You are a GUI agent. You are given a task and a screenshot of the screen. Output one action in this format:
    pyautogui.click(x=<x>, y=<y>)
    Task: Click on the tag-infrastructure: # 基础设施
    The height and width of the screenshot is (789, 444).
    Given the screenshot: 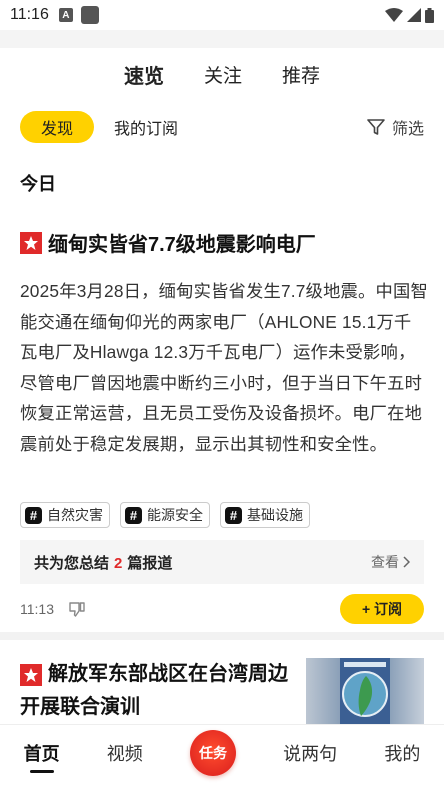 What is the action you would take?
    pyautogui.click(x=265, y=515)
    